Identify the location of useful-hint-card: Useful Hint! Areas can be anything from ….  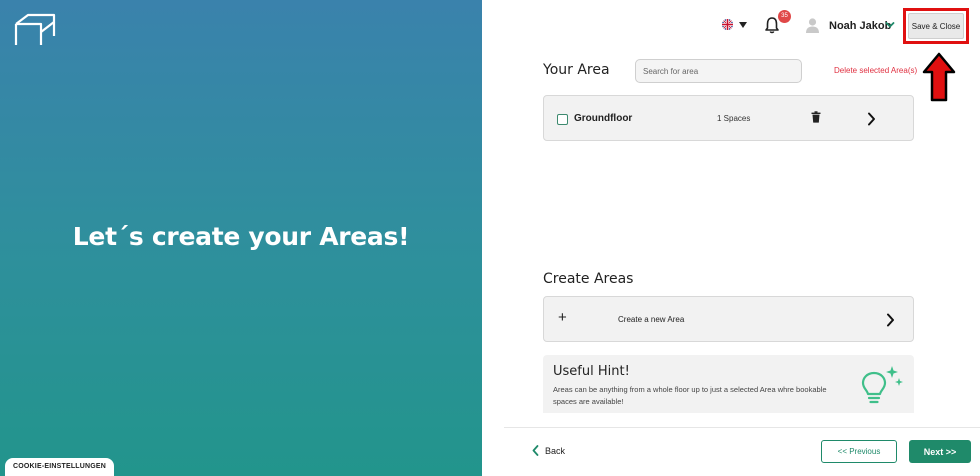
(728, 384).